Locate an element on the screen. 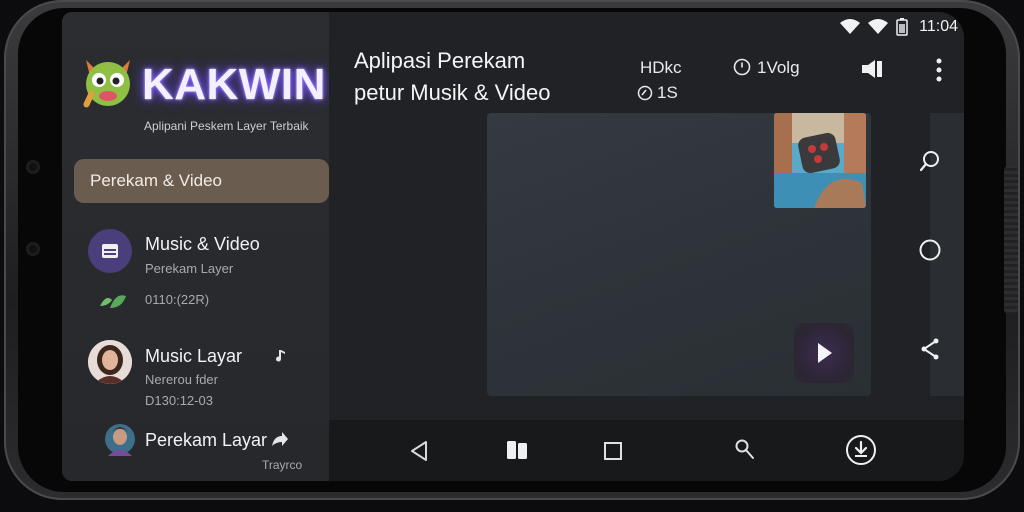 Image resolution: width=1024 pixels, height=512 pixels. item-subtitle: Nererou fder is located at coordinates (181, 379).